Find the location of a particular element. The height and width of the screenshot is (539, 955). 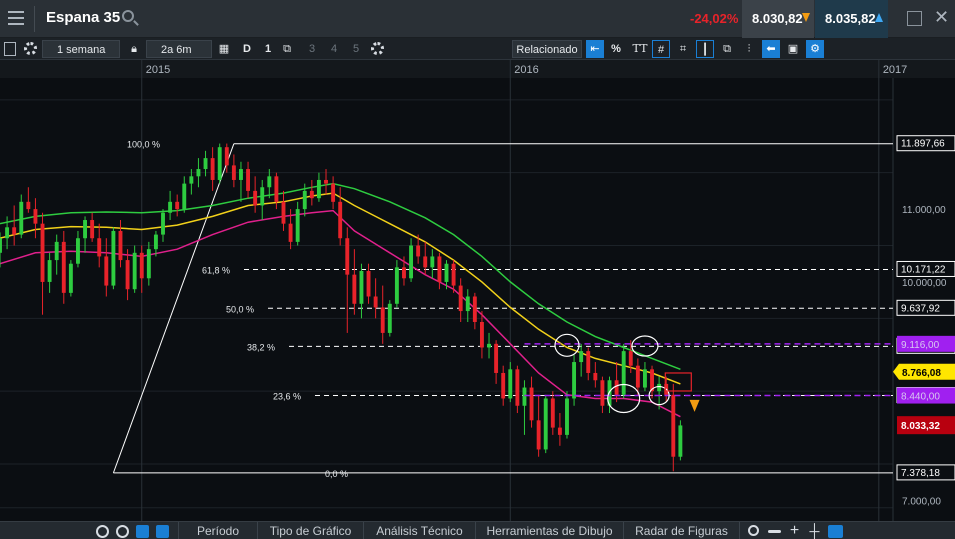

last-price-label: 8.033,32 is located at coordinates (920, 426).